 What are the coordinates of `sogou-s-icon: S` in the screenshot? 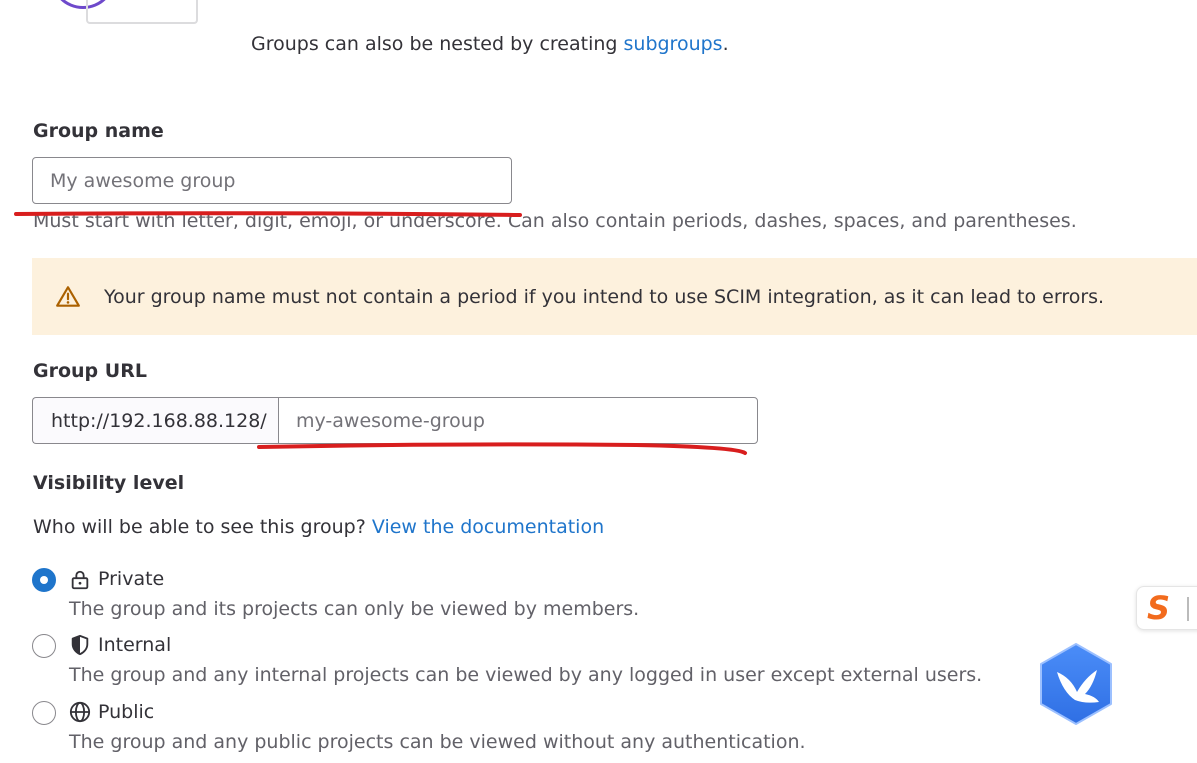 It's located at (1159, 608).